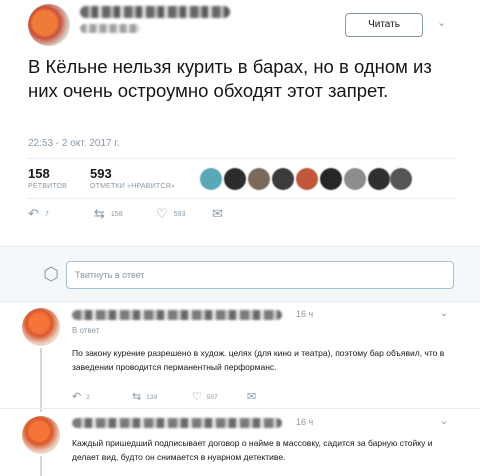 The width and height of the screenshot is (480, 476). I want to click on retweet-button: ⇆ 139, so click(144, 396).